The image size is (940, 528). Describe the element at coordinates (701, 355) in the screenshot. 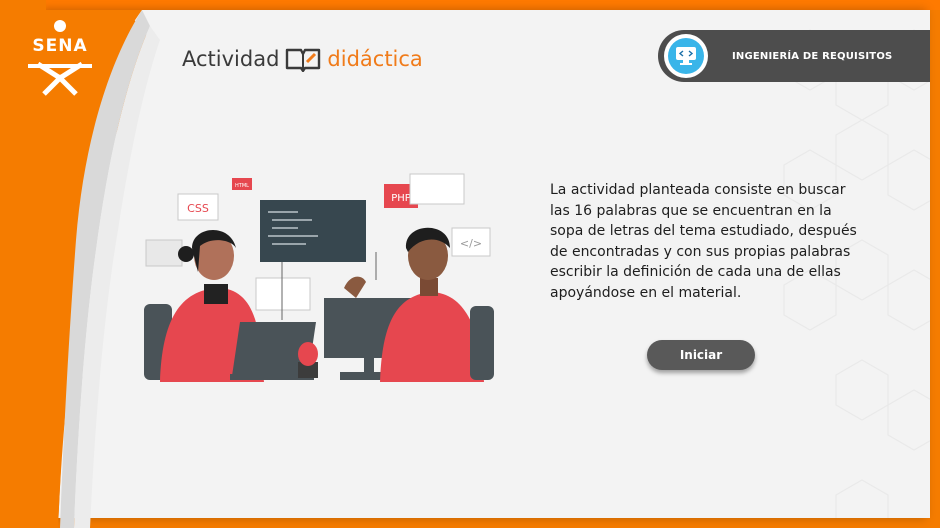

I see `start-button: Iniciar` at that location.